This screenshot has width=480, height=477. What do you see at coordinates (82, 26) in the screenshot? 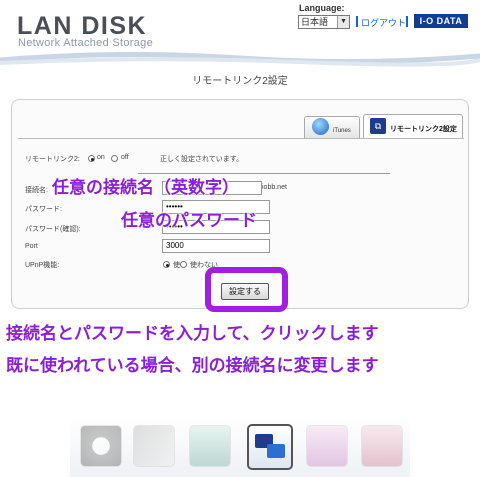
I see `logo-title: LAN DISK` at bounding box center [82, 26].